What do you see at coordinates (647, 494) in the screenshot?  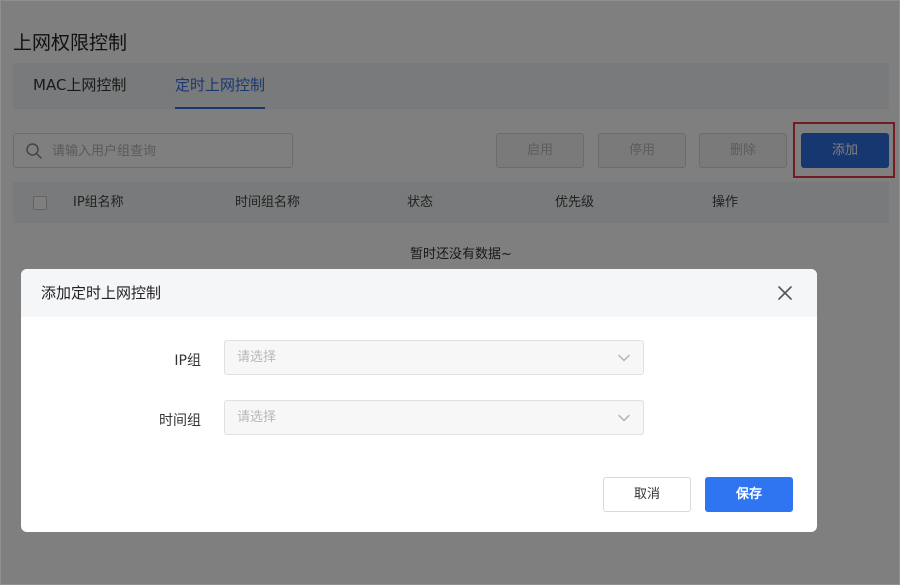 I see `cancel-button: 取消` at bounding box center [647, 494].